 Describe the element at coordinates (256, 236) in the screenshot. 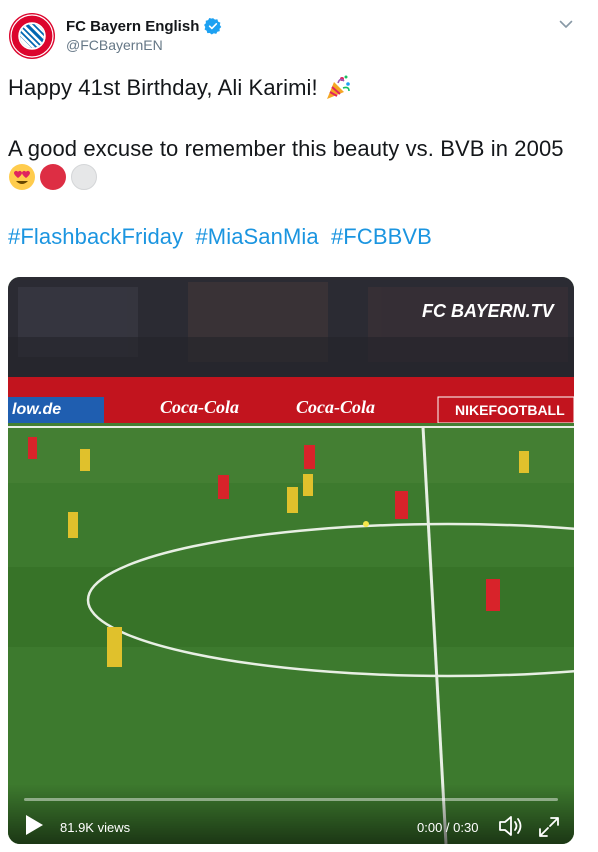

I see `hashtag-link: #MiaSanMia` at that location.